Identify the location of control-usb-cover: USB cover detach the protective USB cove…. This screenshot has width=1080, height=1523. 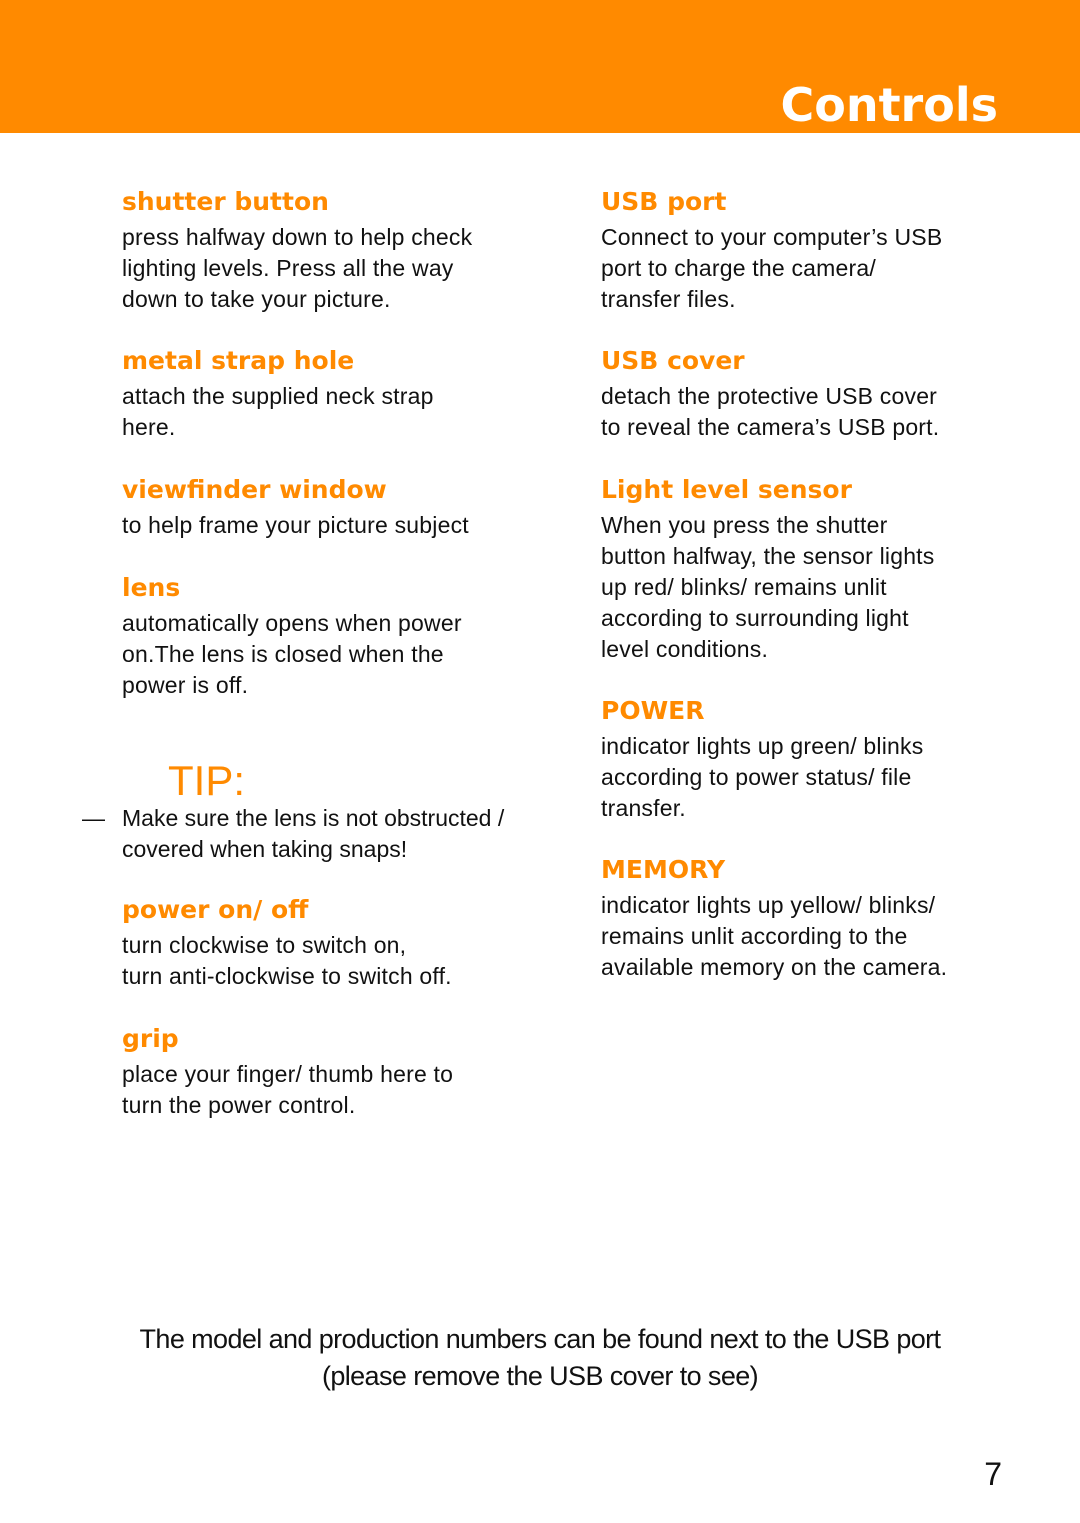
(770, 394).